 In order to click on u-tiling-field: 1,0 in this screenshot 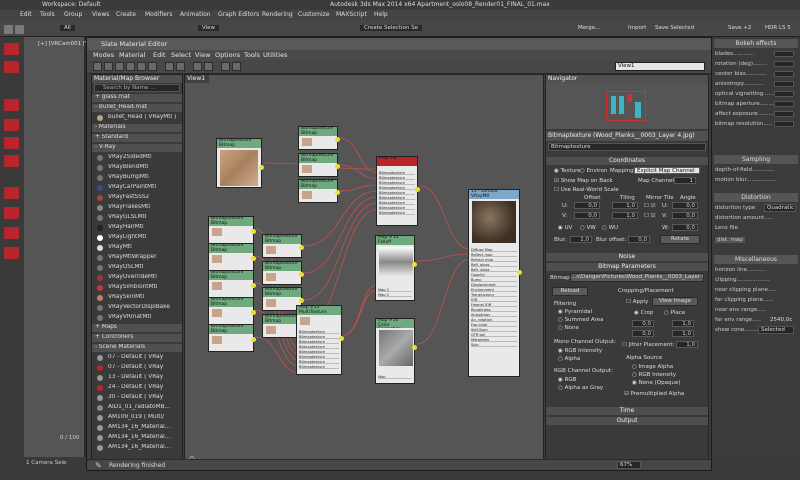, I will do `click(625, 205)`.